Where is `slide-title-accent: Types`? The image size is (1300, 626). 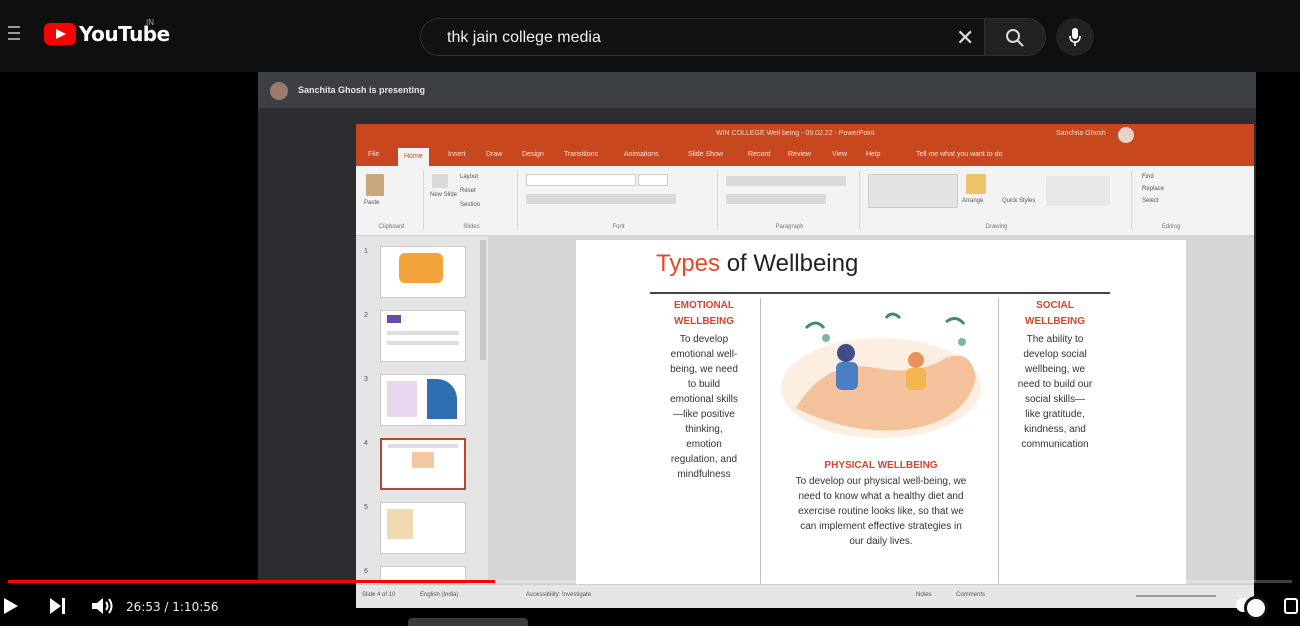 slide-title-accent: Types is located at coordinates (688, 263).